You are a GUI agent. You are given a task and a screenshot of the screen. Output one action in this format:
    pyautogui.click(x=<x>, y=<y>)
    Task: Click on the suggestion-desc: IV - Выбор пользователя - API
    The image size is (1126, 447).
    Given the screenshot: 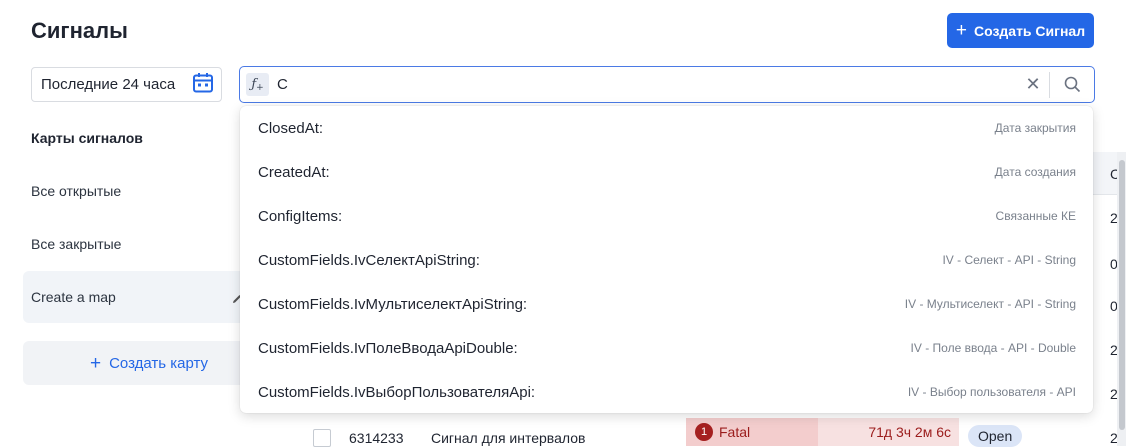 What is the action you would take?
    pyautogui.click(x=991, y=392)
    